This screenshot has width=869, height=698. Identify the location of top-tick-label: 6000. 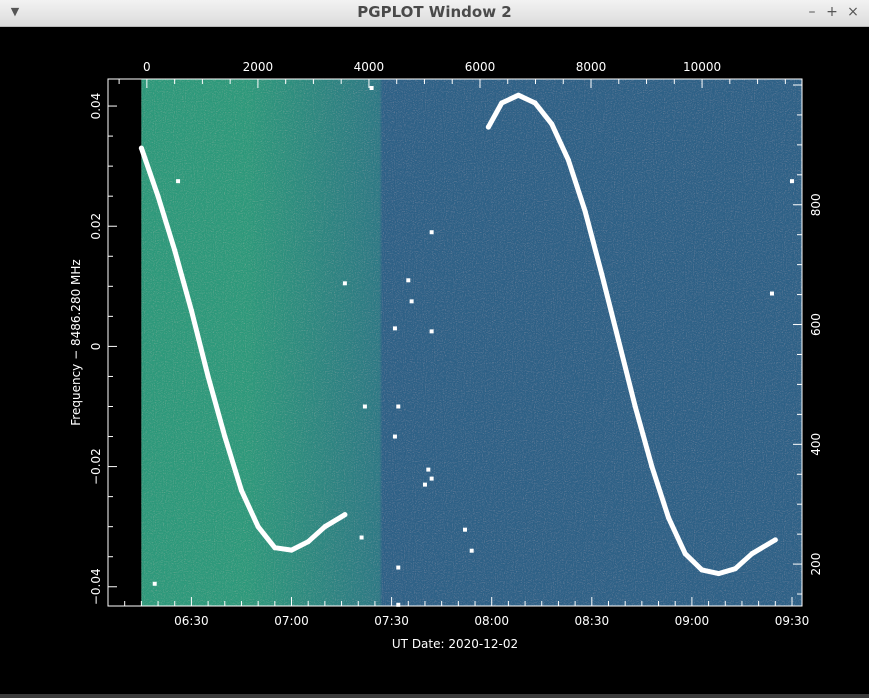
(480, 67).